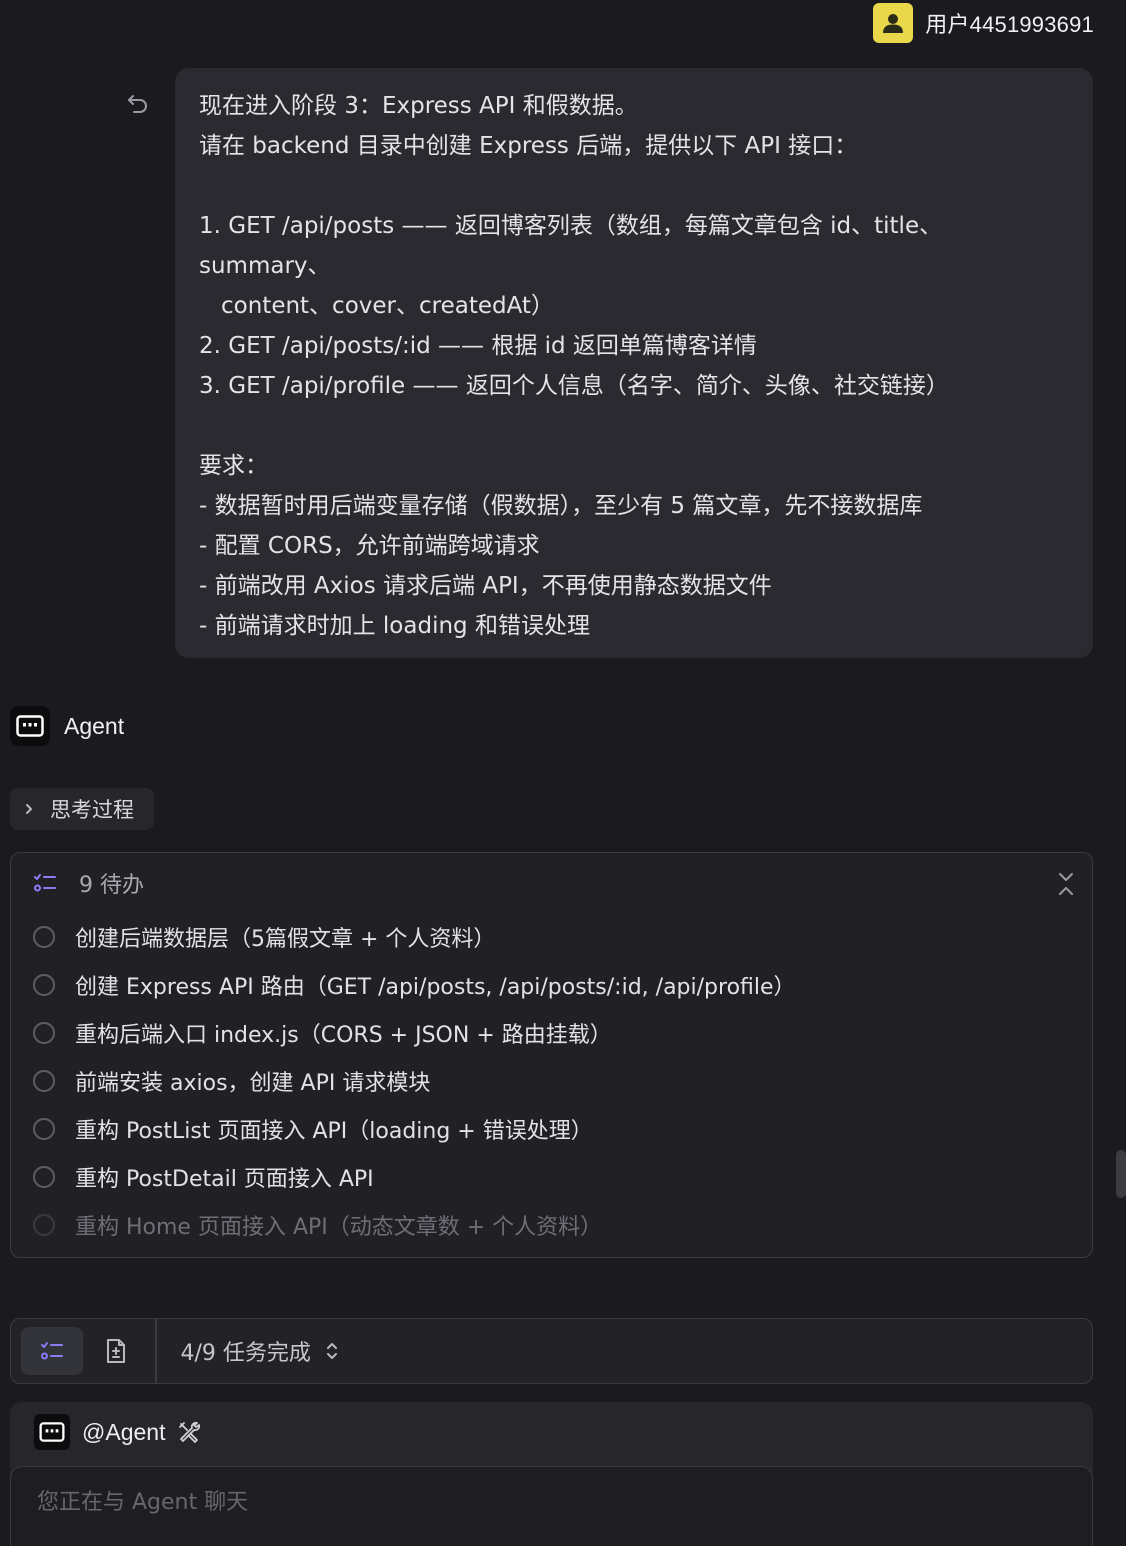 The image size is (1126, 1546). What do you see at coordinates (343, 1035) in the screenshot?
I see `todo-text: 重构后端入口 index.js（CORS + JSON + 路由挂载）` at bounding box center [343, 1035].